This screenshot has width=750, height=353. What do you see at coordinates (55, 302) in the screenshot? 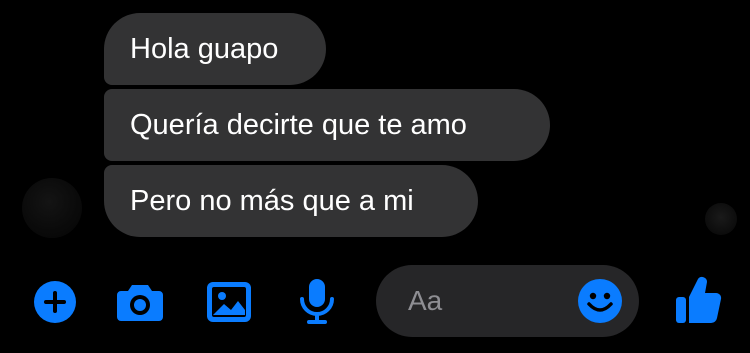
I see `plus-circle-icon` at bounding box center [55, 302].